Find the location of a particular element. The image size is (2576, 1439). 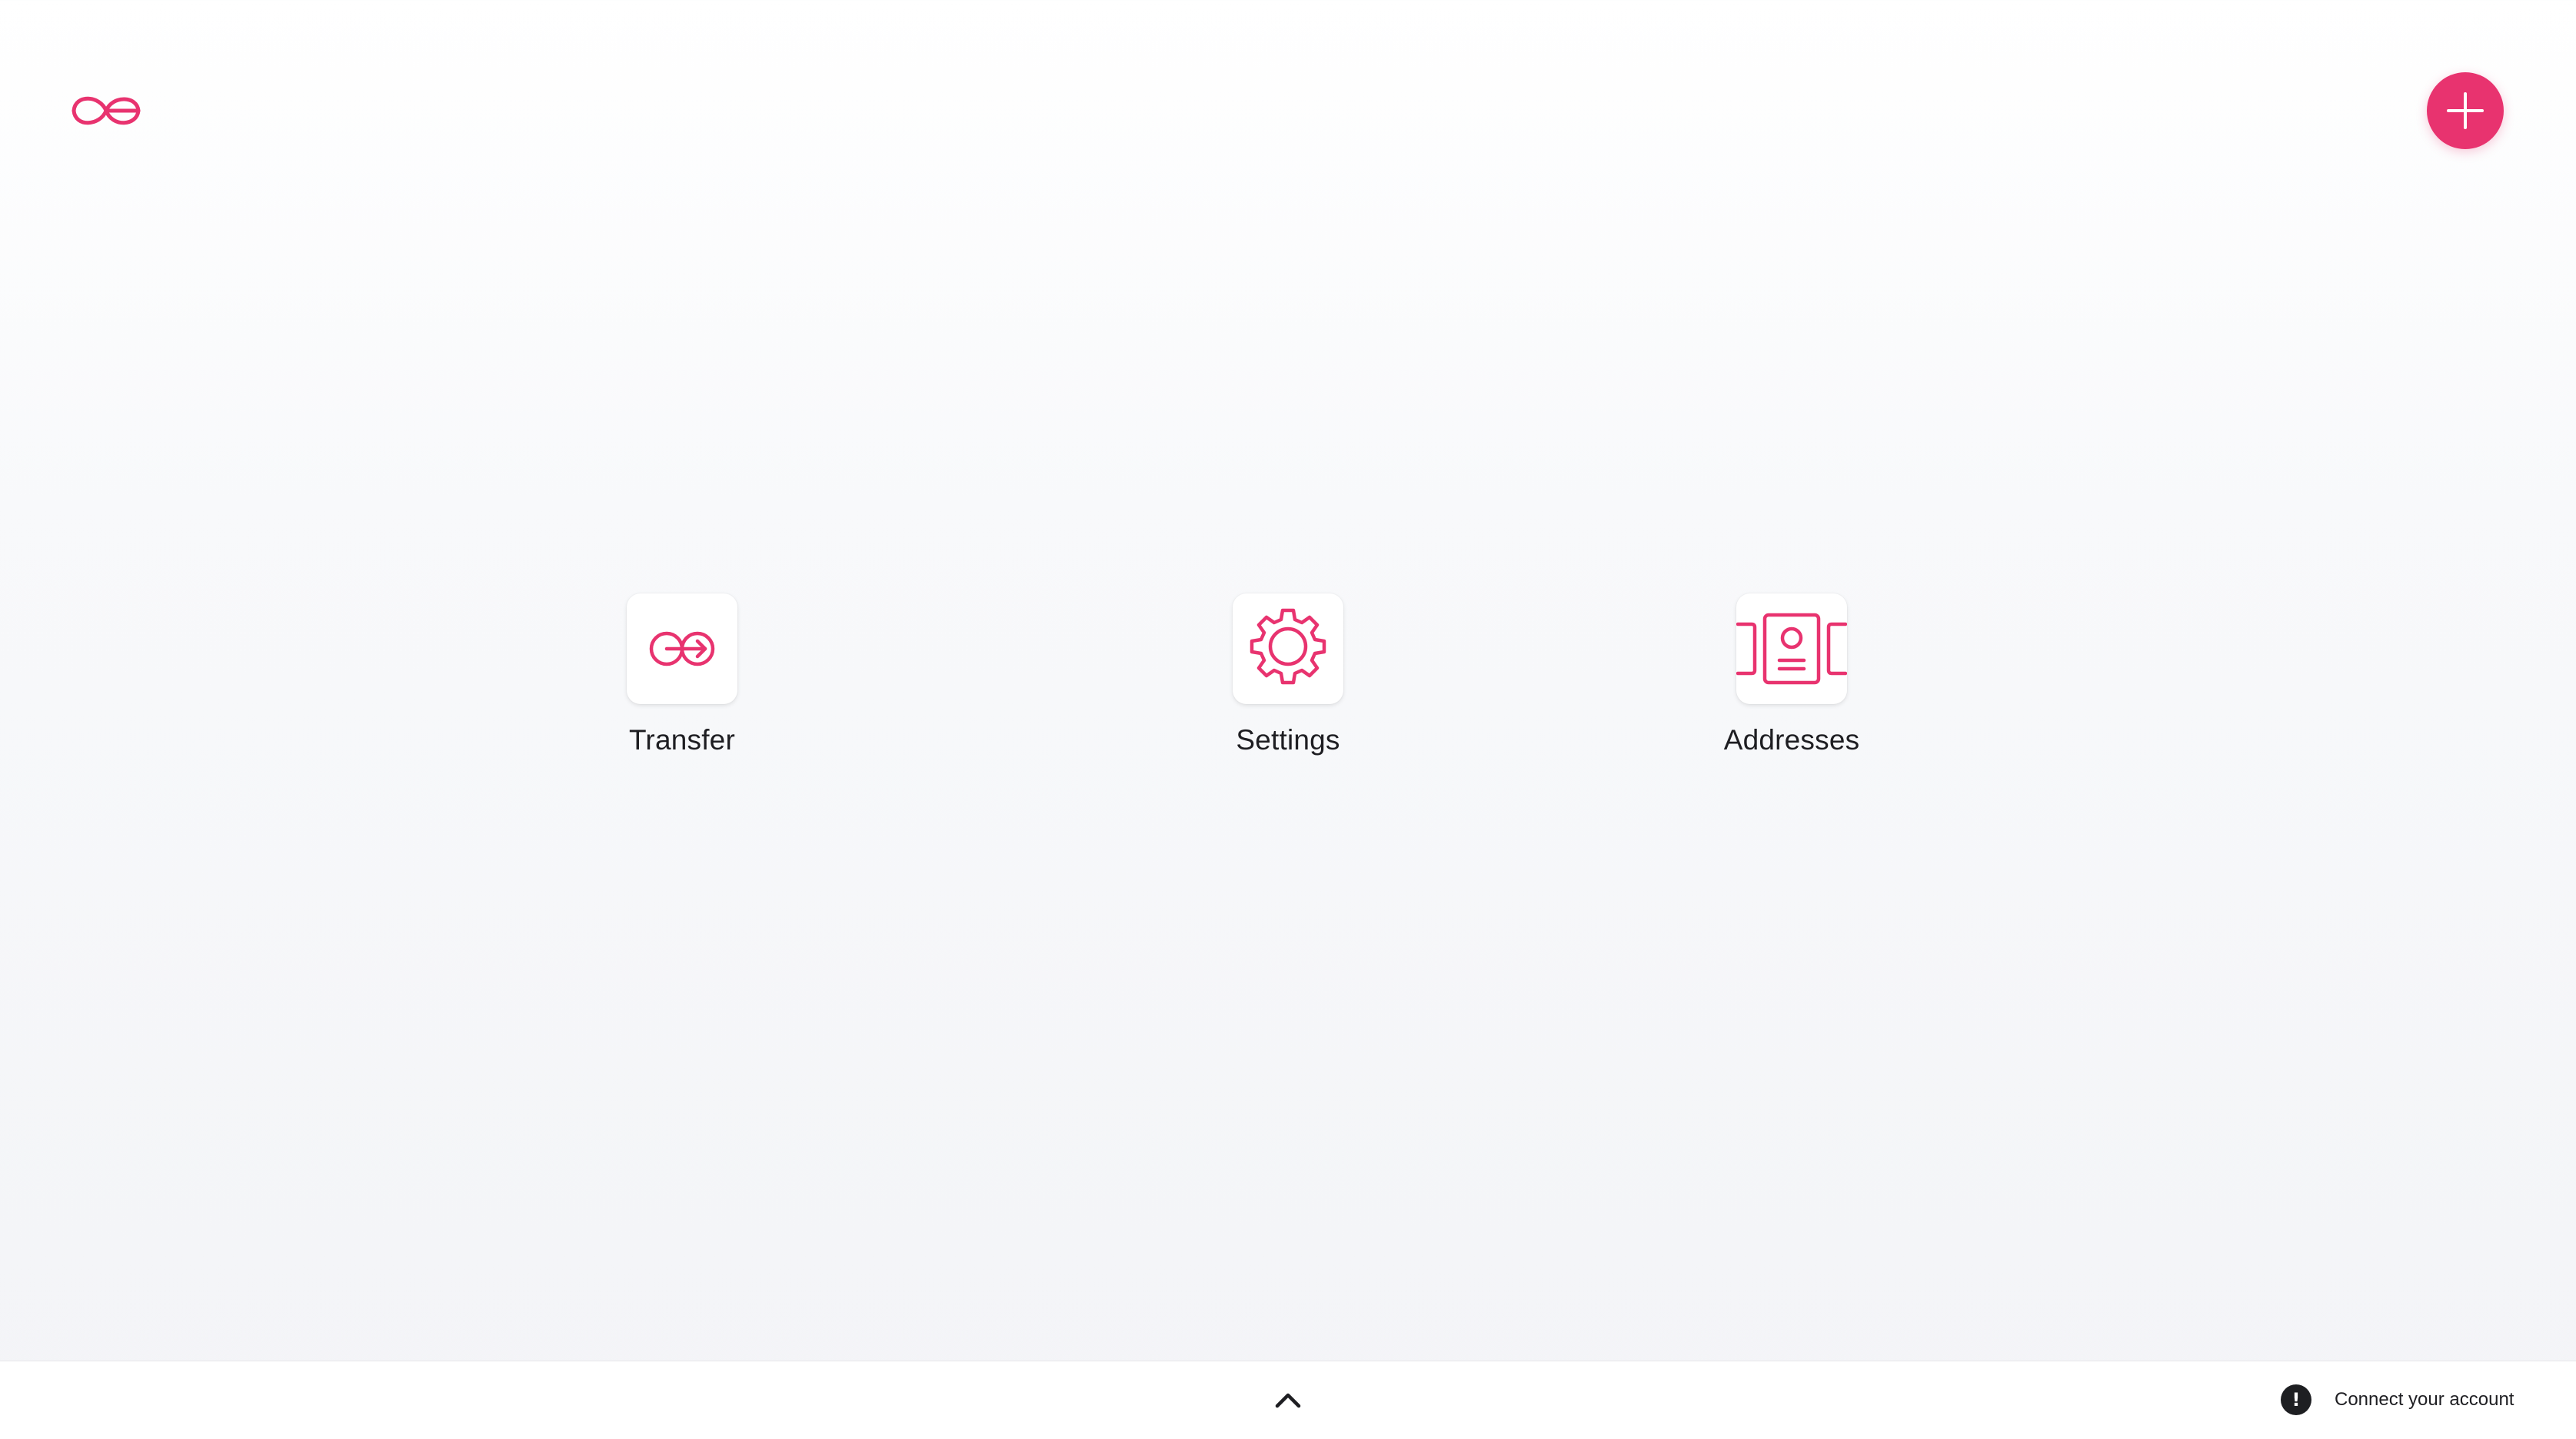

alert-icon: ! is located at coordinates (2296, 1399).